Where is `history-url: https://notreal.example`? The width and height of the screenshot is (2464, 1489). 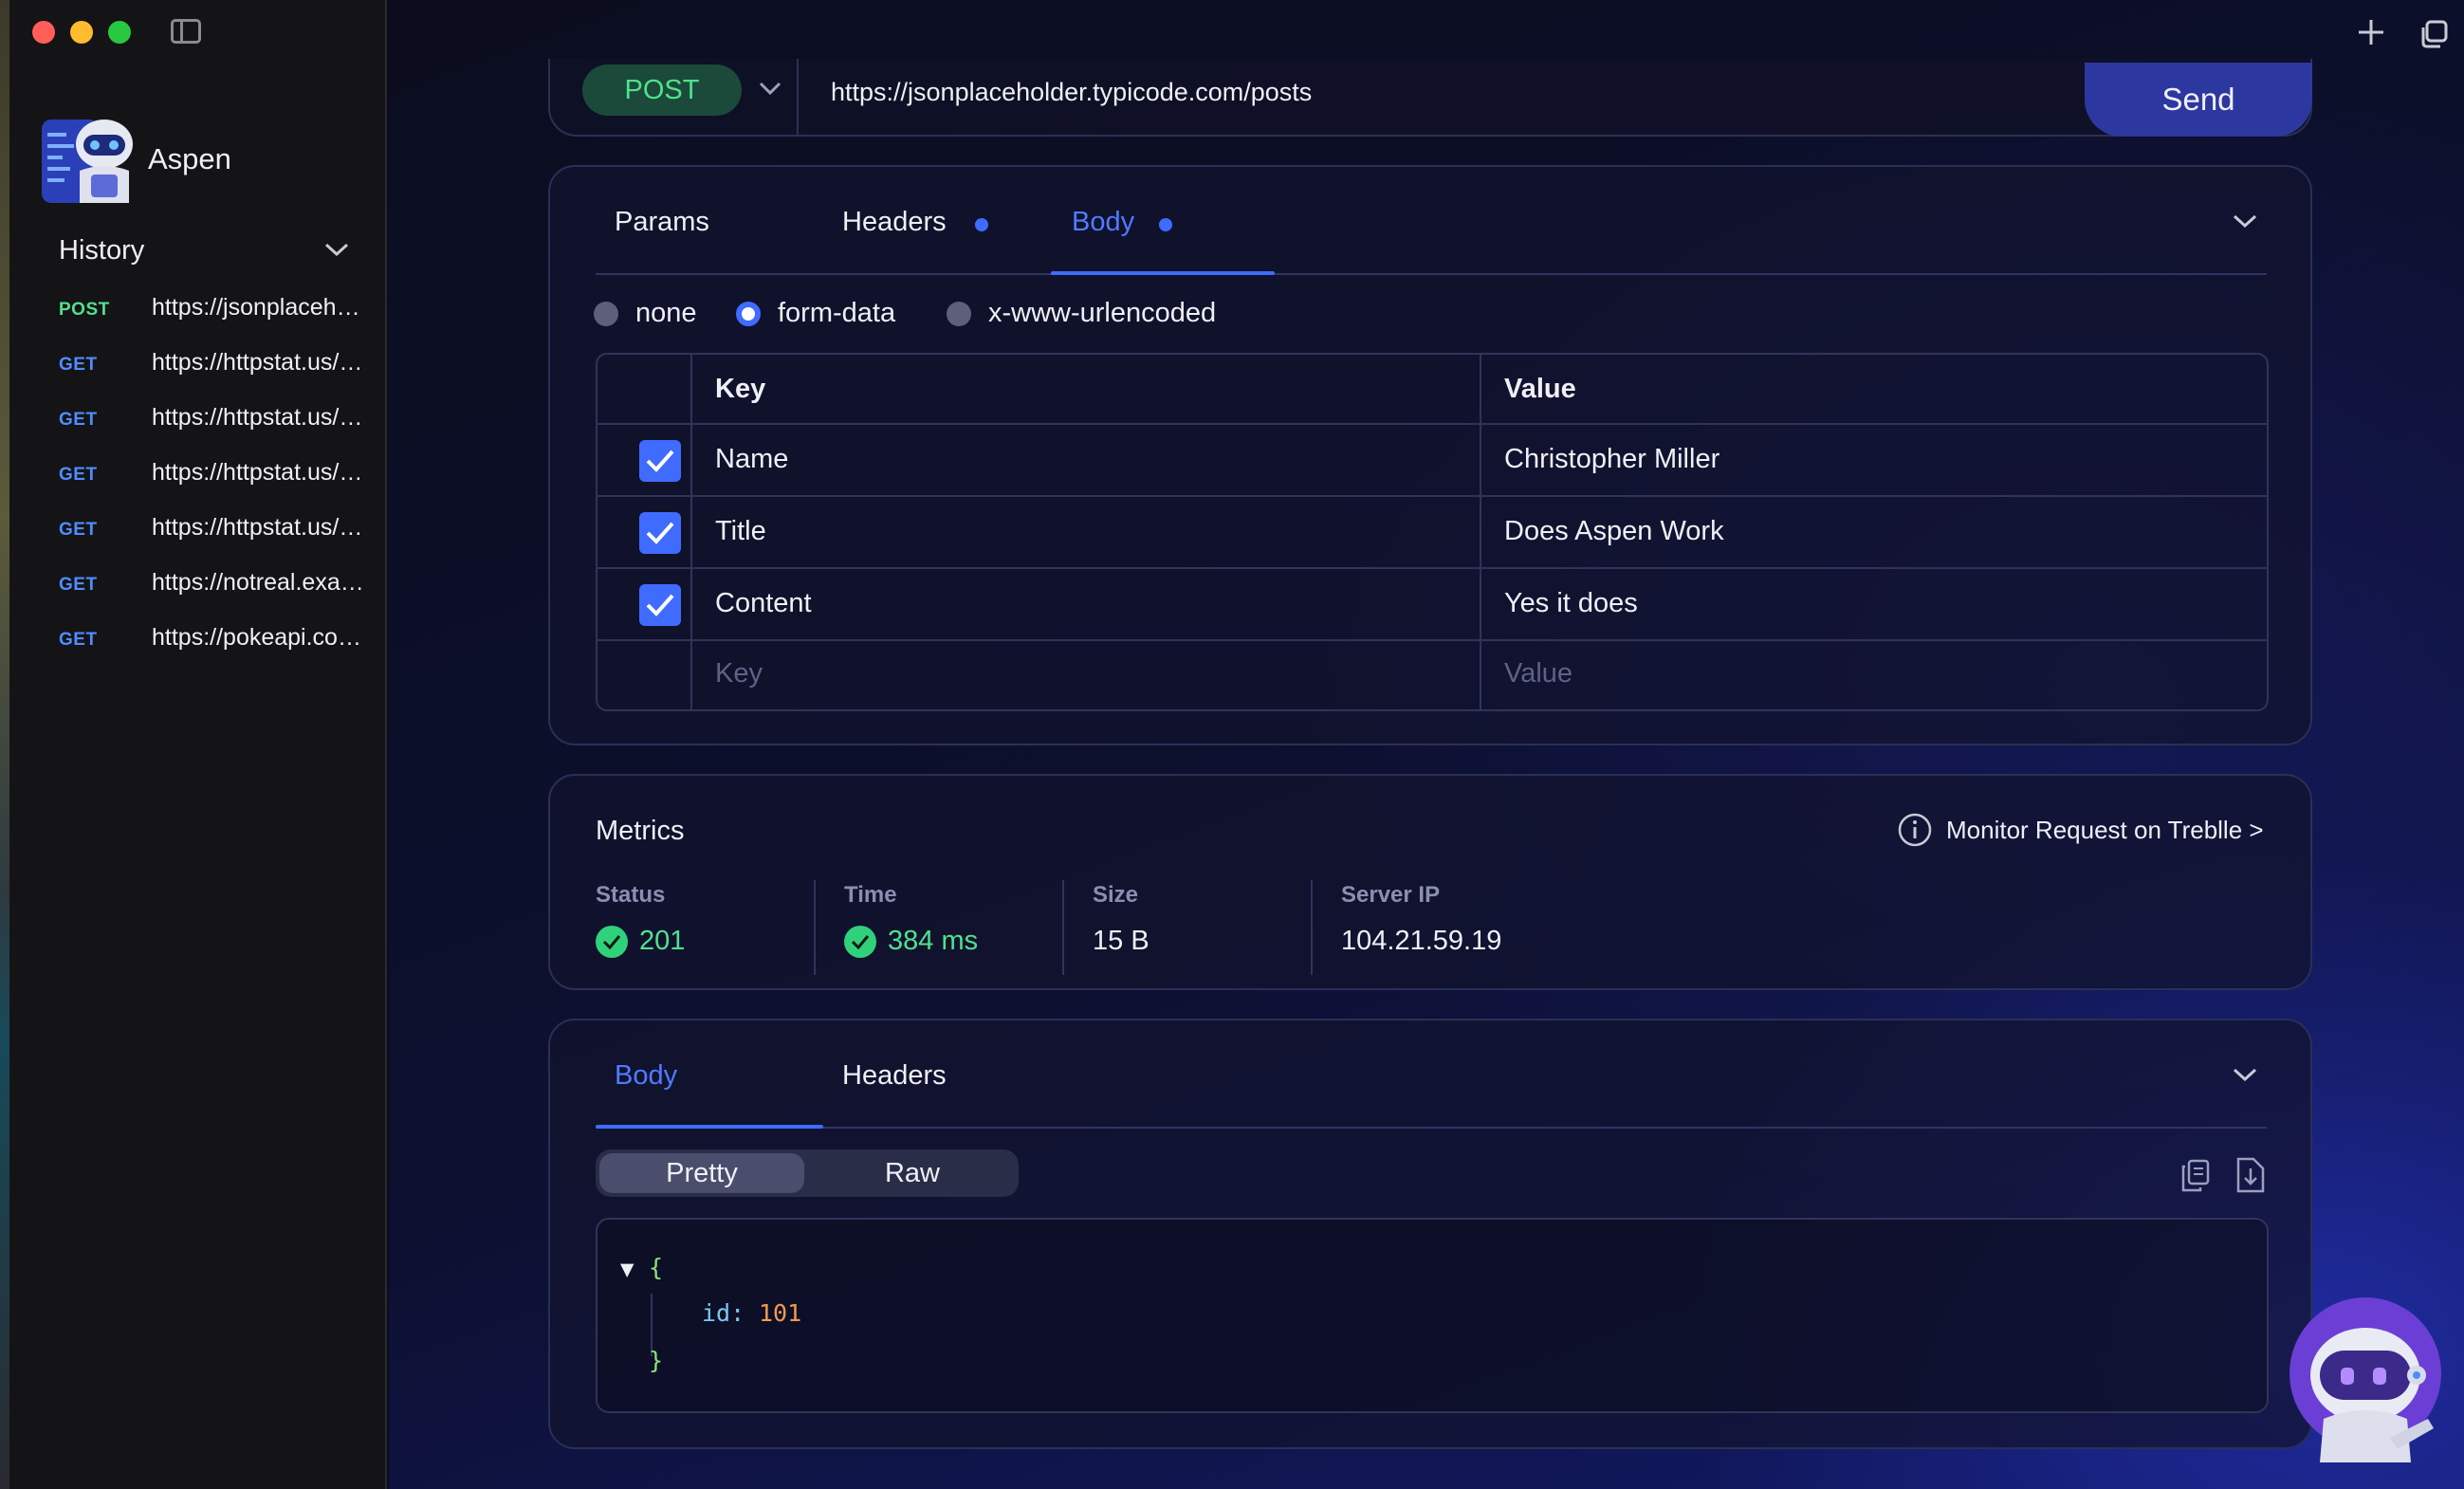 history-url: https://notreal.example is located at coordinates (258, 582).